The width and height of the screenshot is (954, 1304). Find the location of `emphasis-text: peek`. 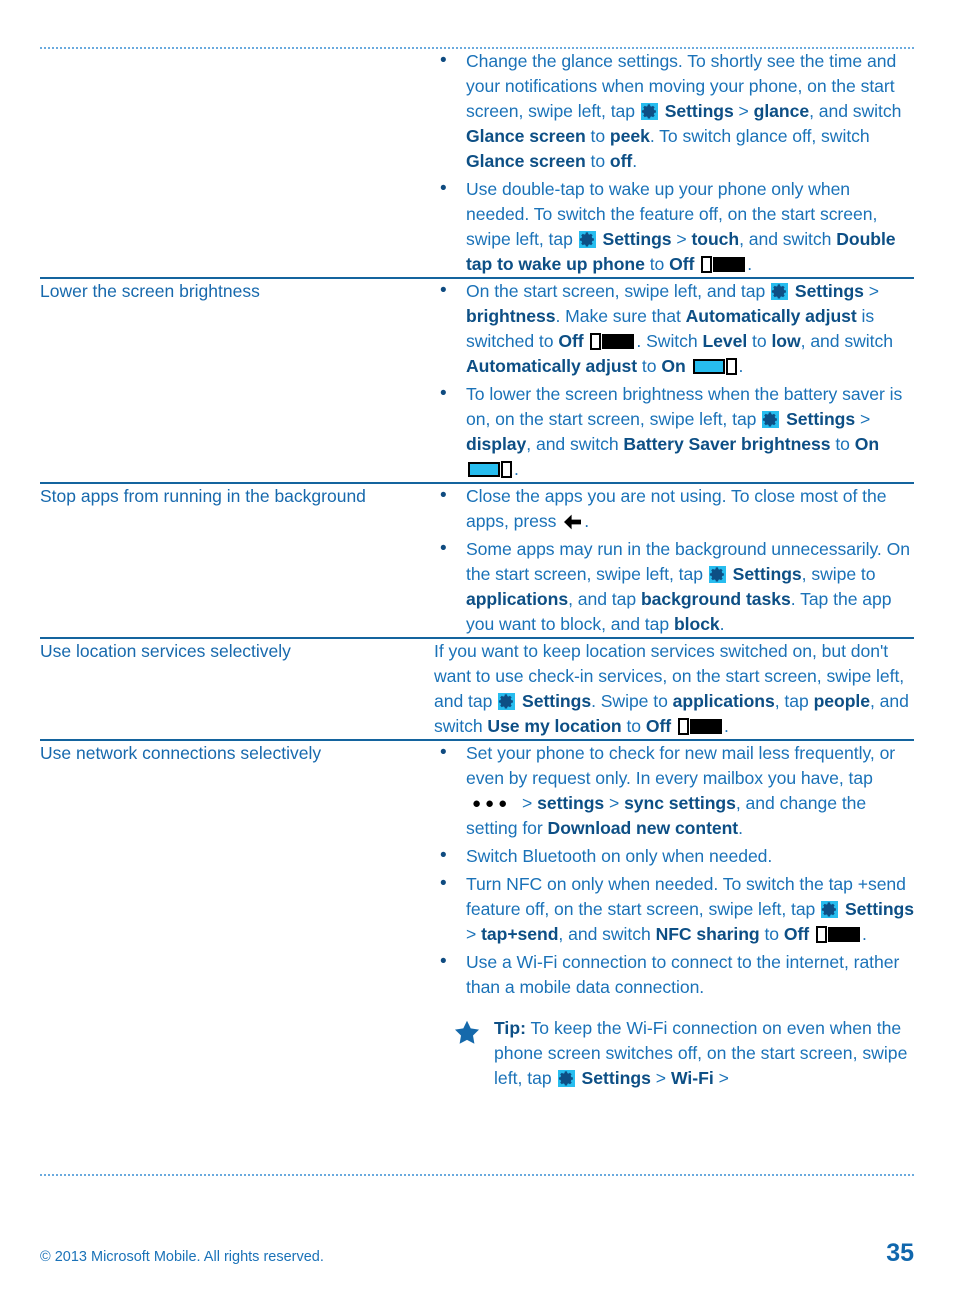

emphasis-text: peek is located at coordinates (629, 136).